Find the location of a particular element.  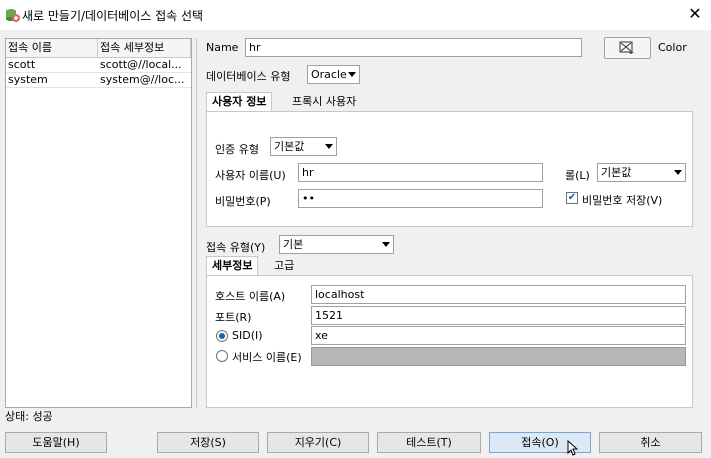

port-input: 1521 is located at coordinates (498, 315).